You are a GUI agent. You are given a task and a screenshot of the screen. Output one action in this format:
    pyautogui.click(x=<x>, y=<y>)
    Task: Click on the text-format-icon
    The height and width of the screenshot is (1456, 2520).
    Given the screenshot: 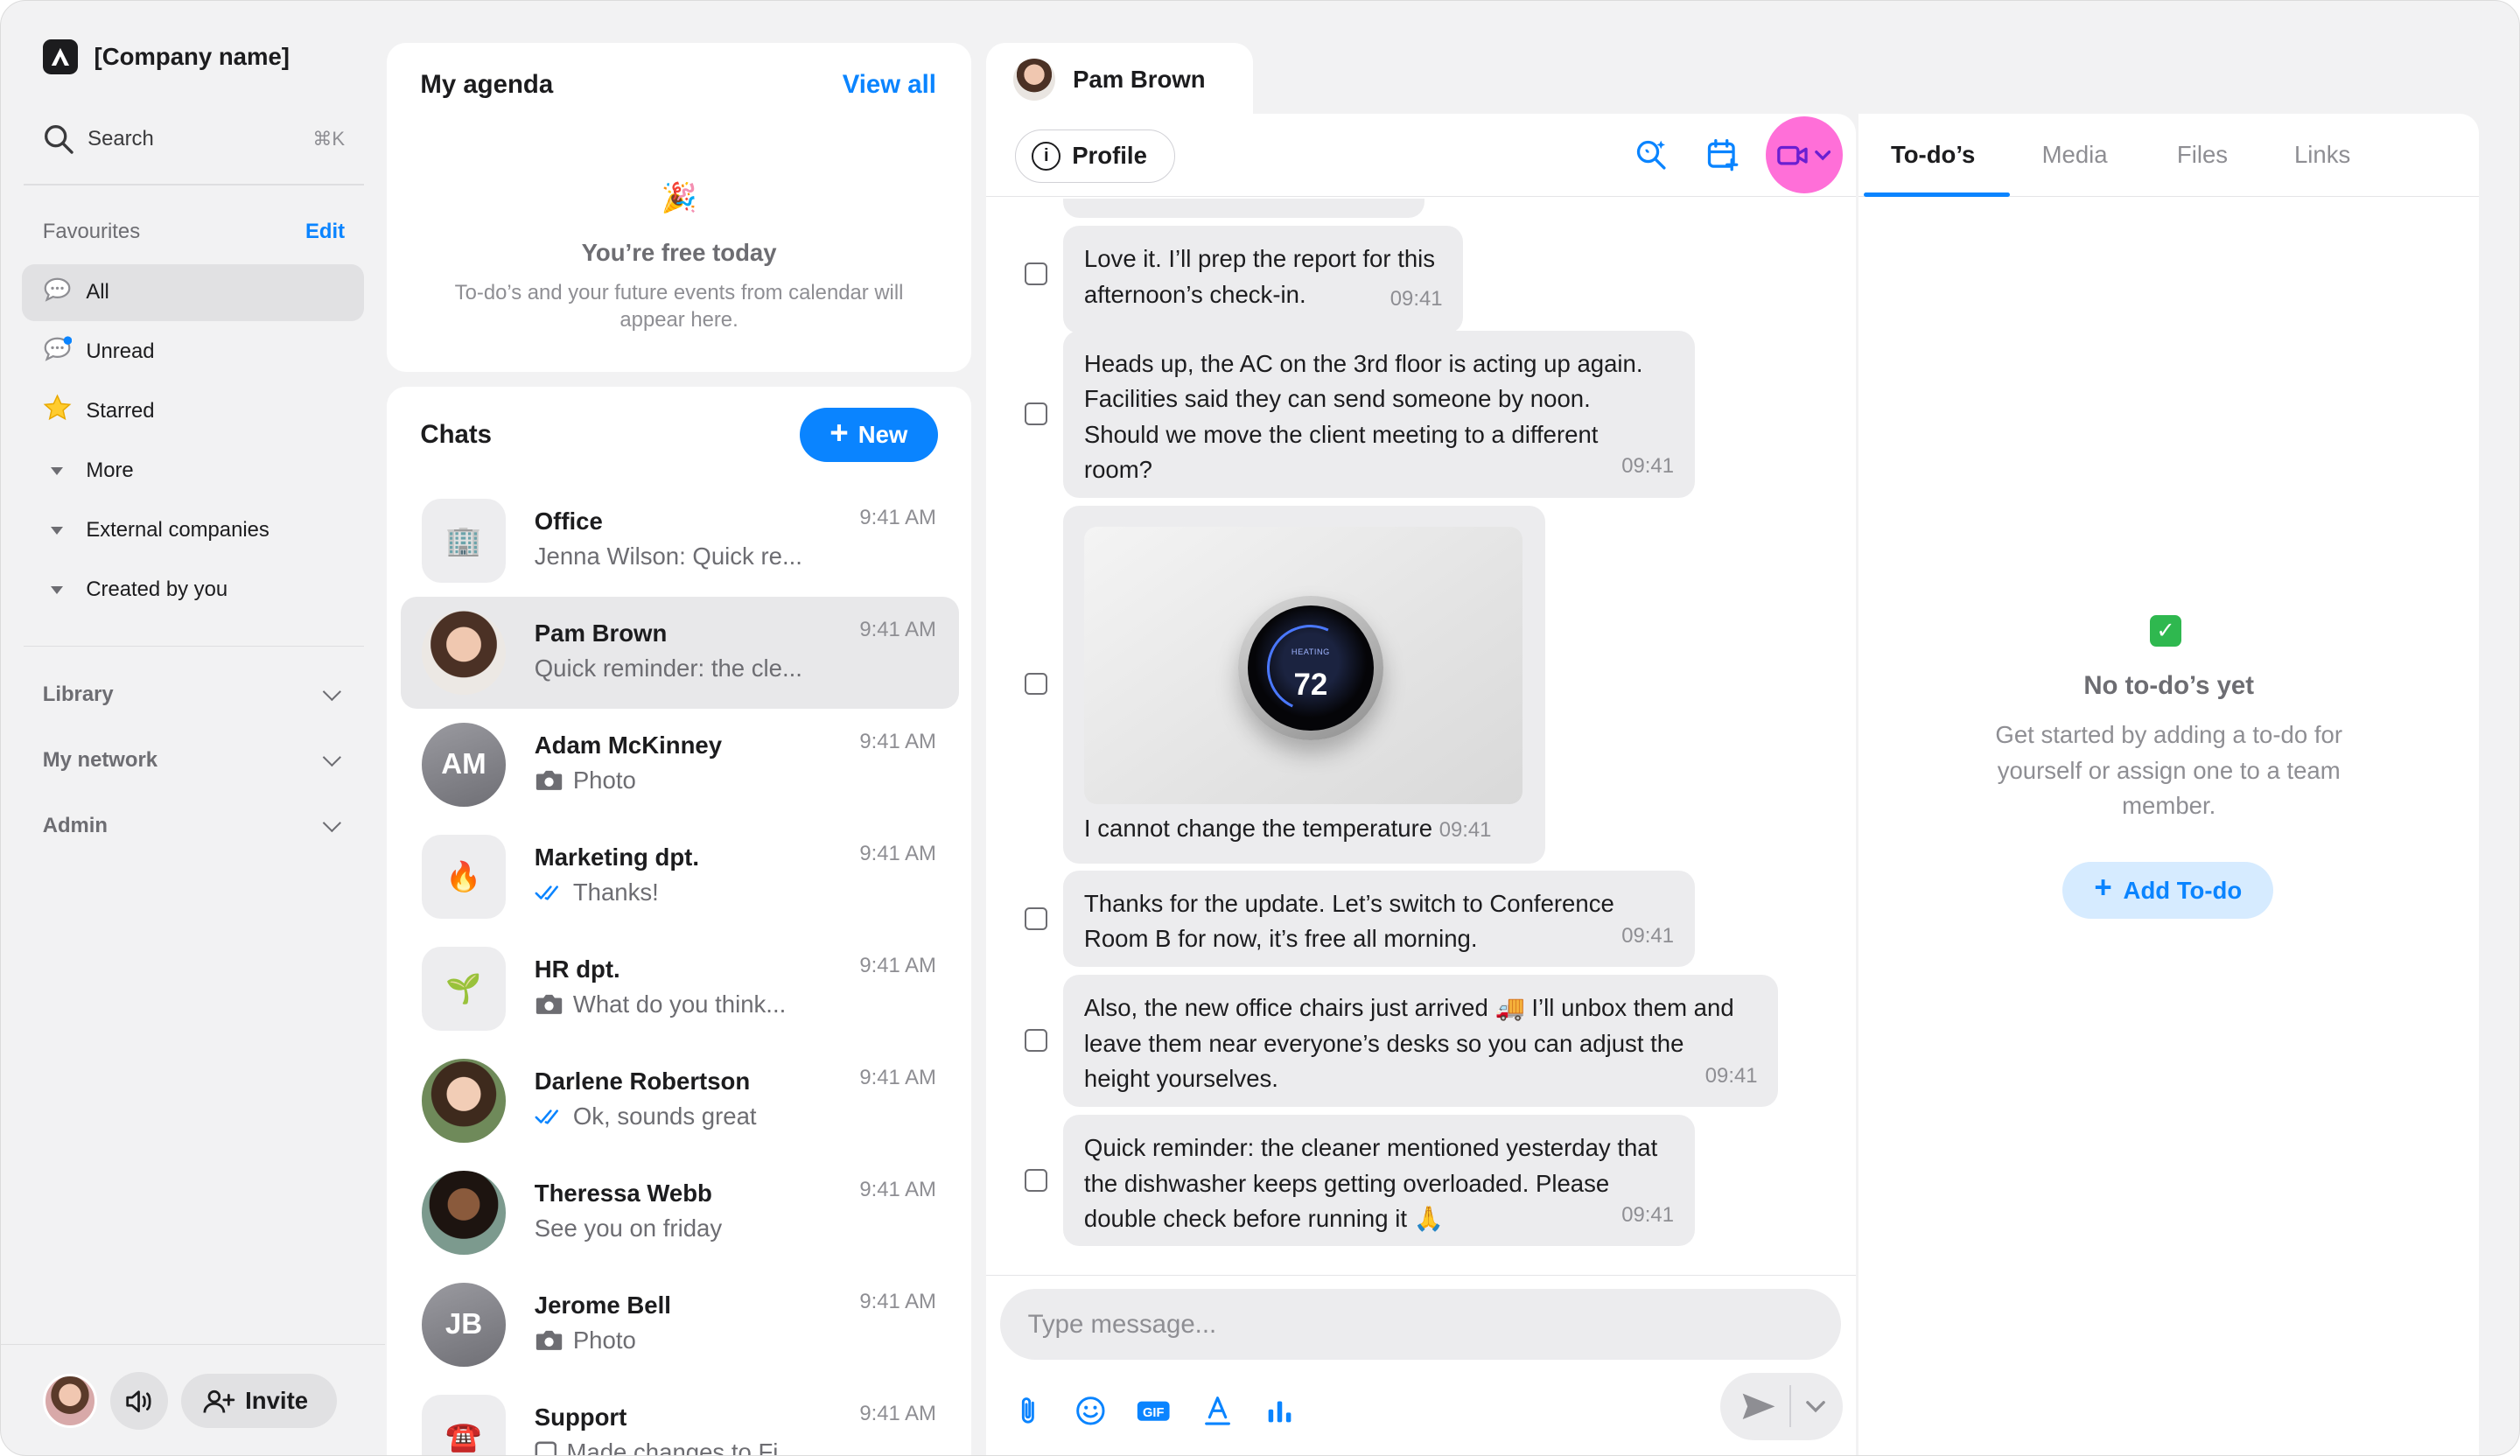 What is the action you would take?
    pyautogui.click(x=1217, y=1411)
    